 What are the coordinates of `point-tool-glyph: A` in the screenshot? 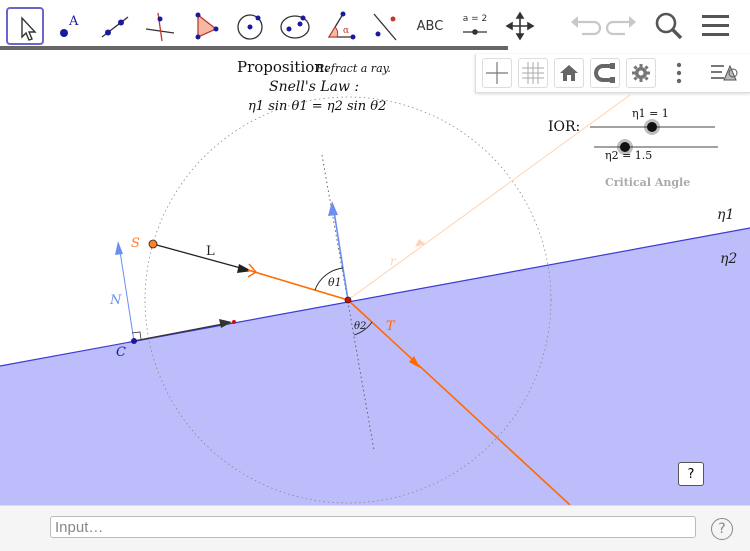 It's located at (73, 21).